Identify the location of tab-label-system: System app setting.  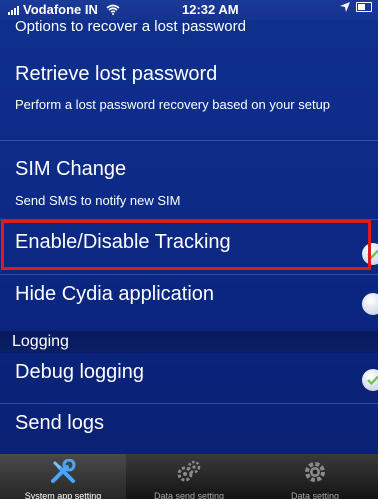
(63, 495).